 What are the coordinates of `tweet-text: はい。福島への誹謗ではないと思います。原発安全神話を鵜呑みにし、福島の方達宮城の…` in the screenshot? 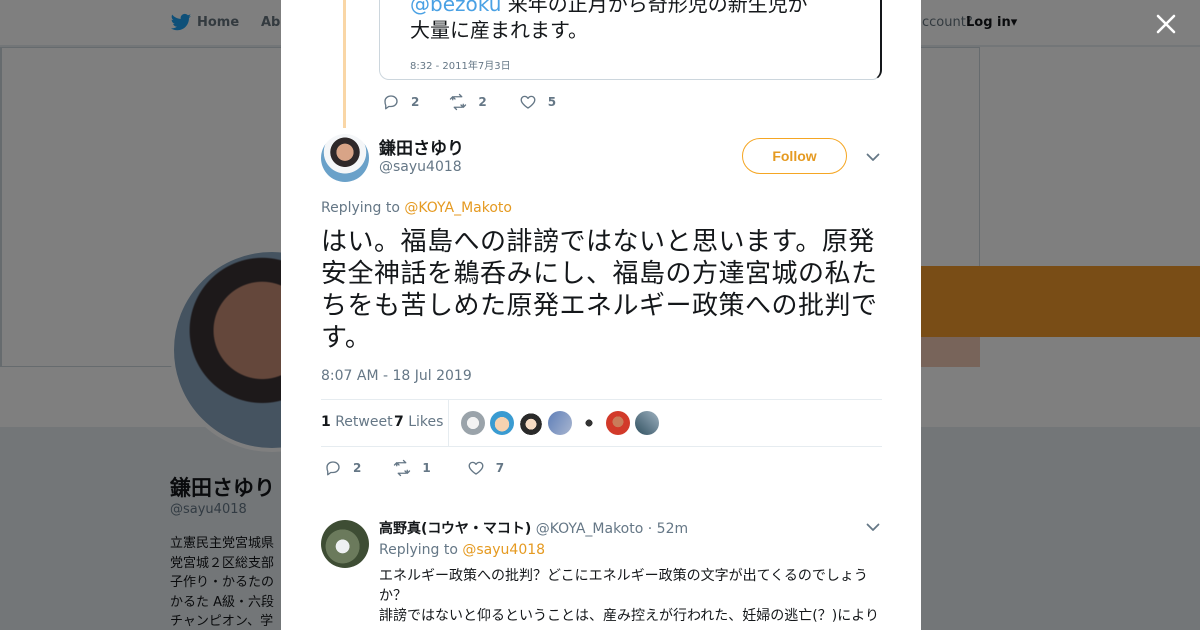 It's located at (599, 290).